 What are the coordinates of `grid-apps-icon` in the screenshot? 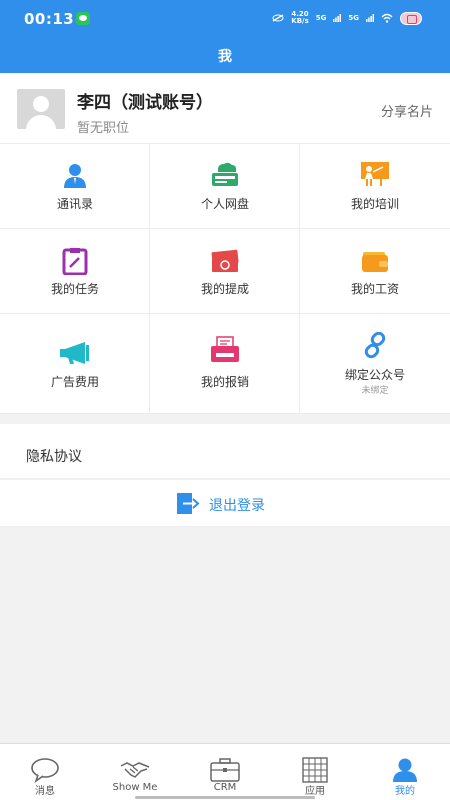 It's located at (315, 770).